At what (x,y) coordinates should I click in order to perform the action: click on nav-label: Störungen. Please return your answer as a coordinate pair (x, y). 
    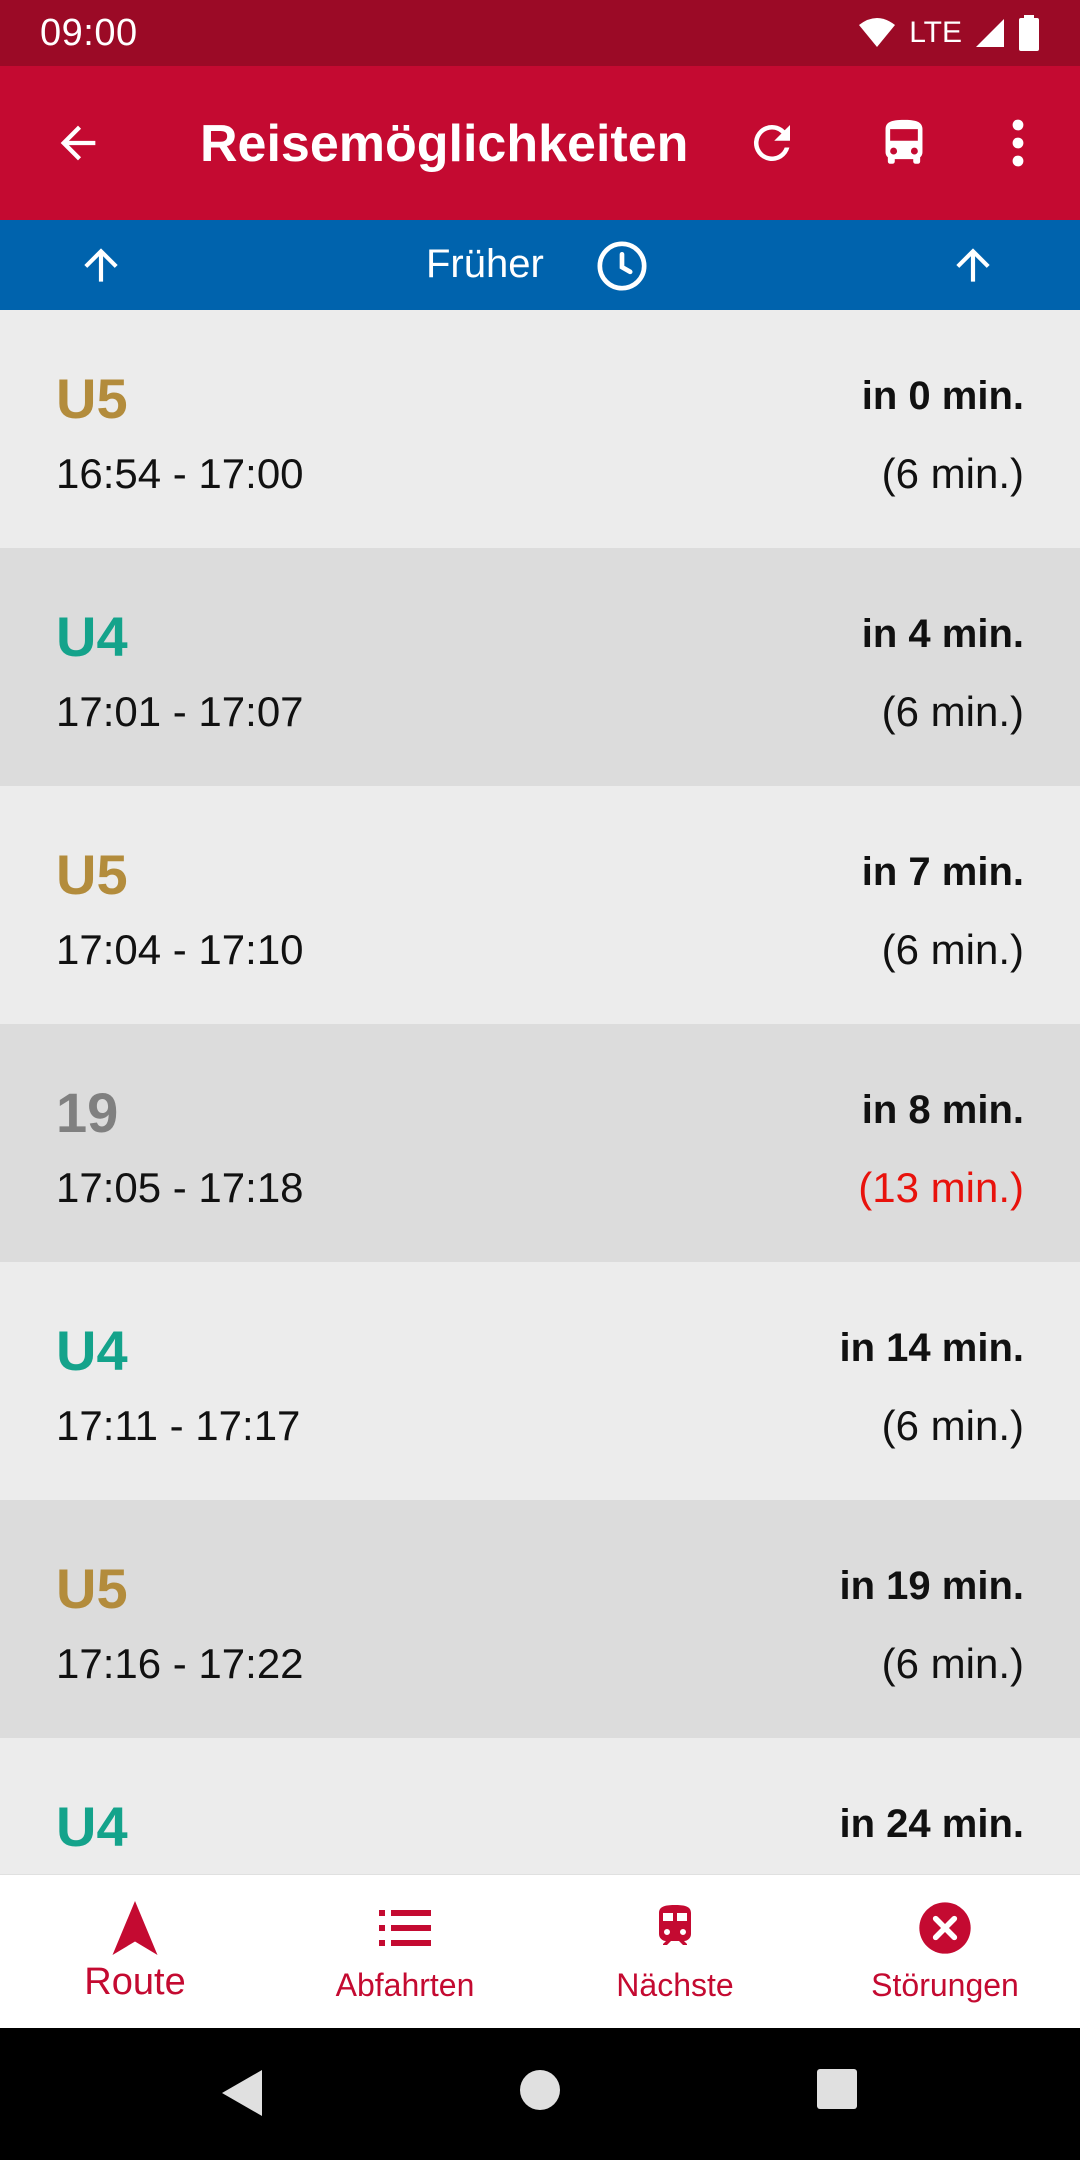
    Looking at the image, I should click on (945, 1985).